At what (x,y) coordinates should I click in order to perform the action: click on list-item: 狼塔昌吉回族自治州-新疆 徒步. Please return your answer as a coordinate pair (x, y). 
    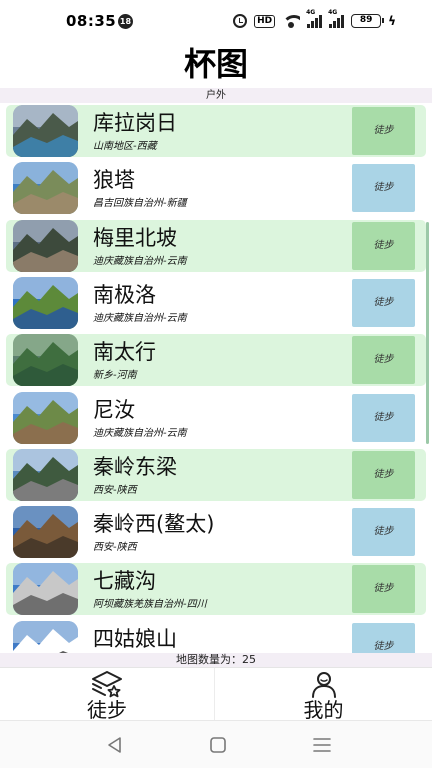
    Looking at the image, I should click on (216, 188).